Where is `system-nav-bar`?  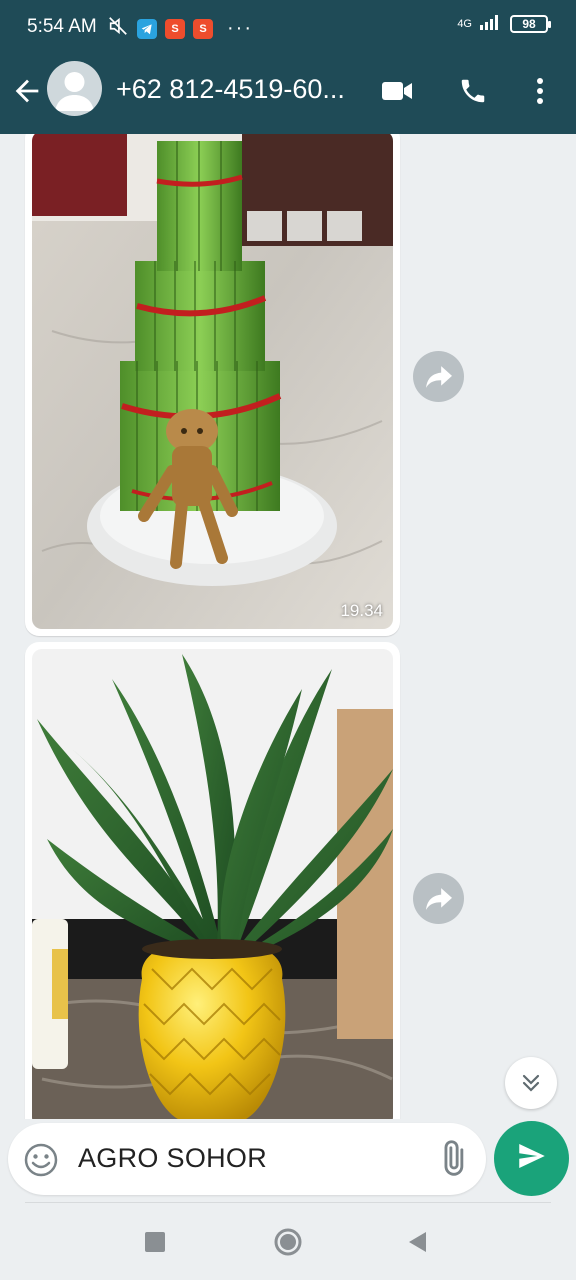
system-nav-bar is located at coordinates (288, 1241).